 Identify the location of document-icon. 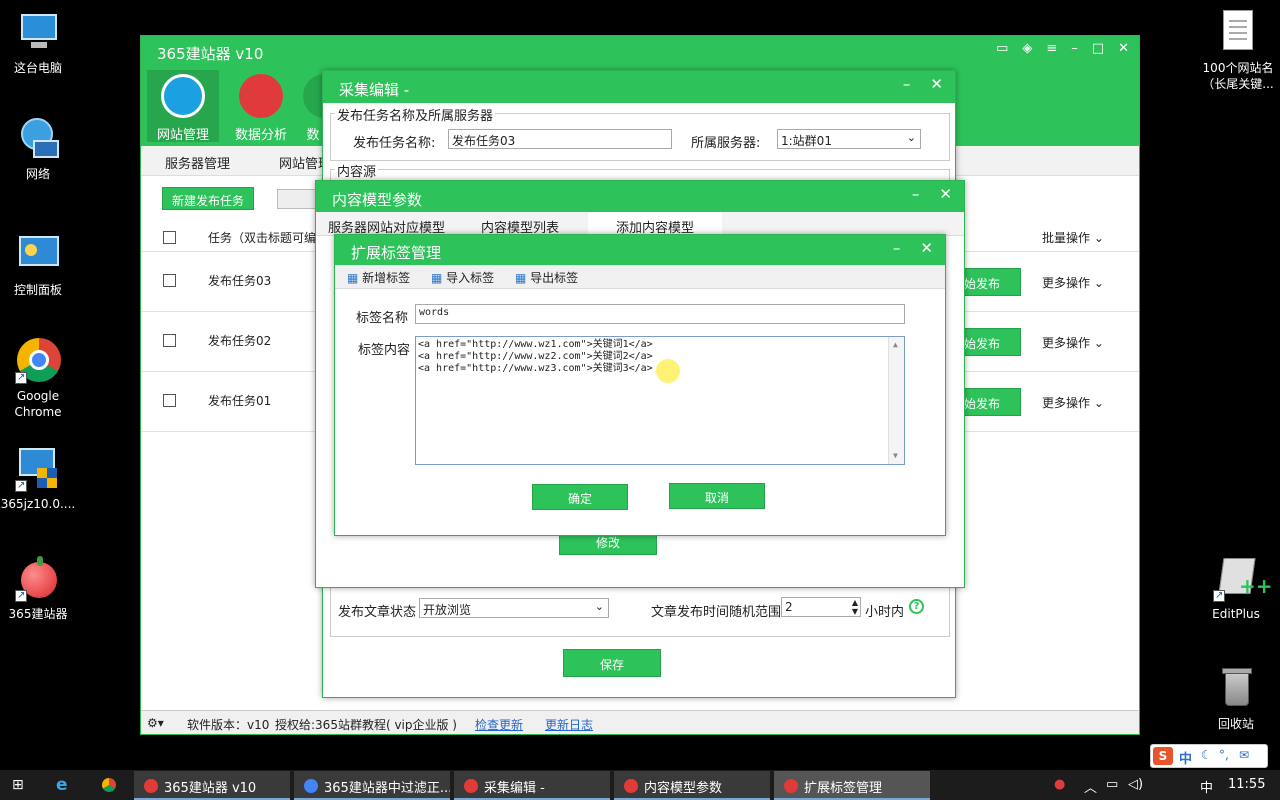
(1238, 33).